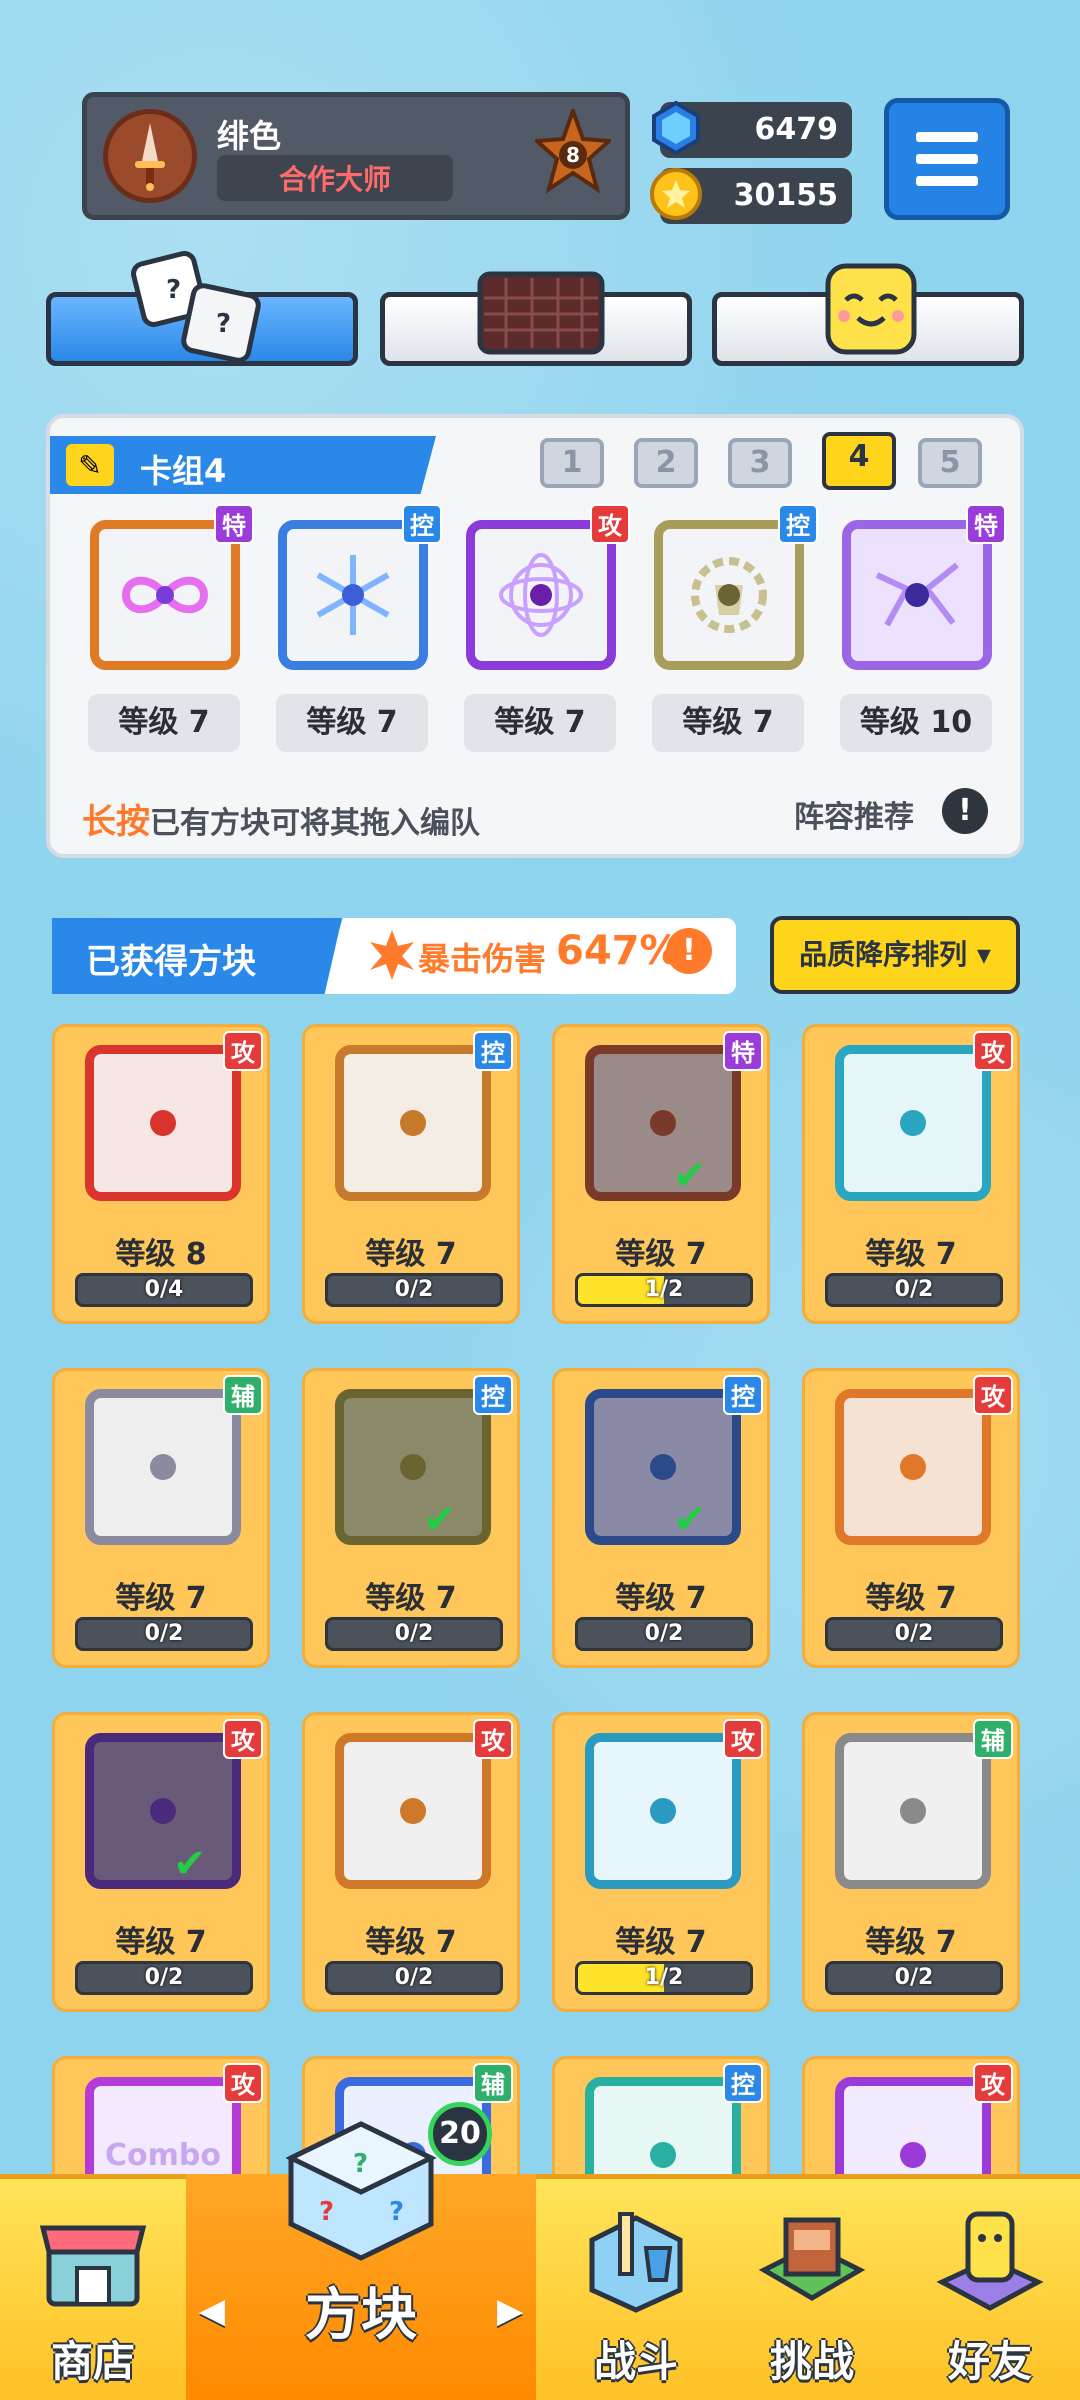  What do you see at coordinates (663, 1467) in the screenshot?
I see `snowflake-icon` at bounding box center [663, 1467].